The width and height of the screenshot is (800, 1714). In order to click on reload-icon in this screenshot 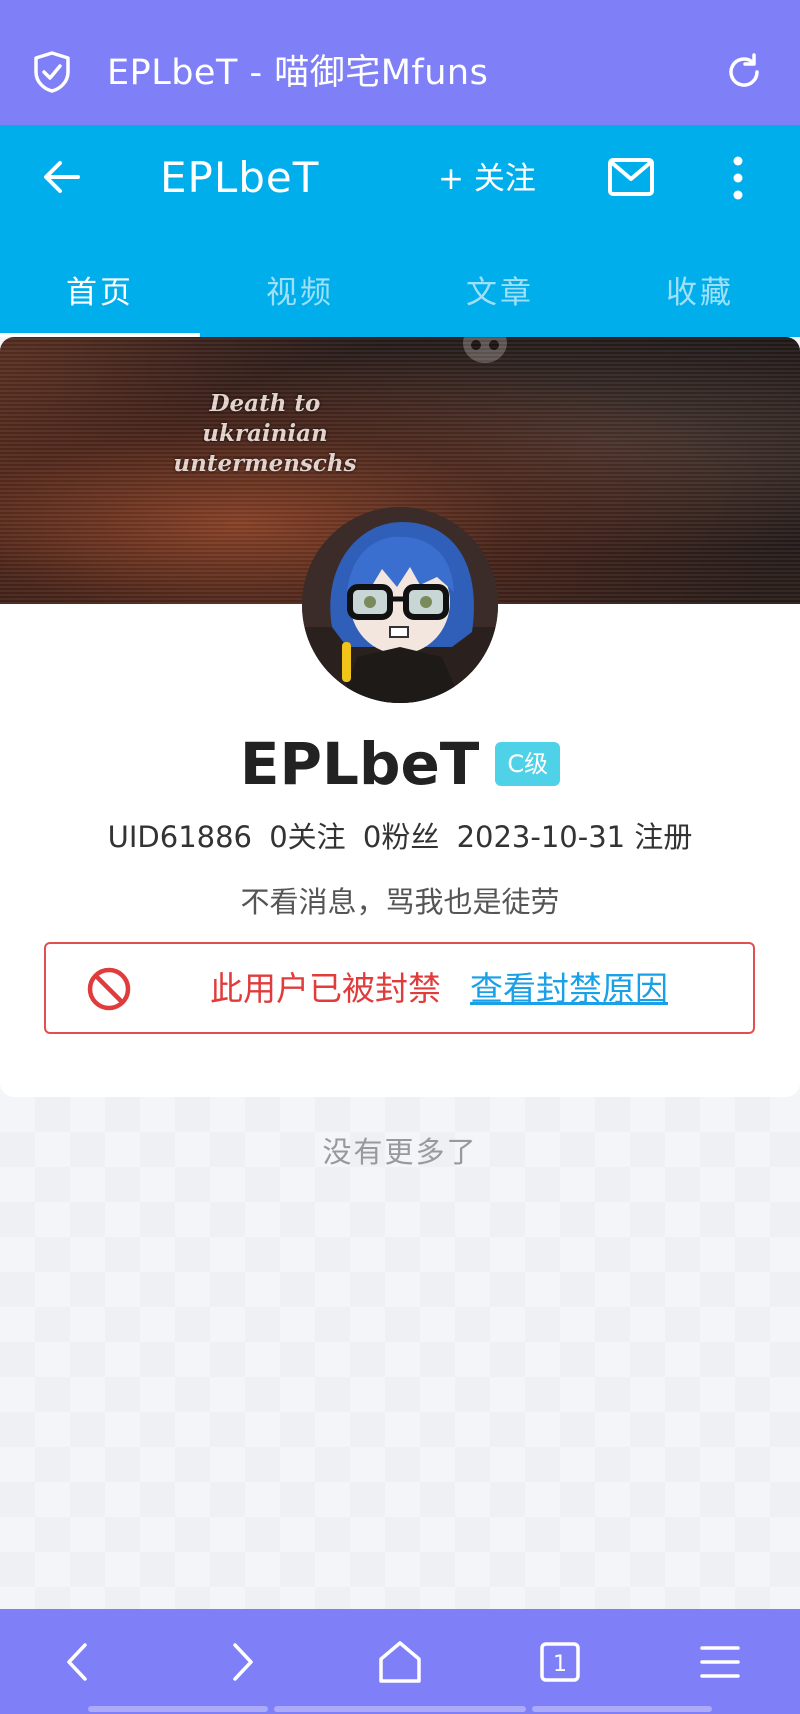, I will do `click(744, 72)`.